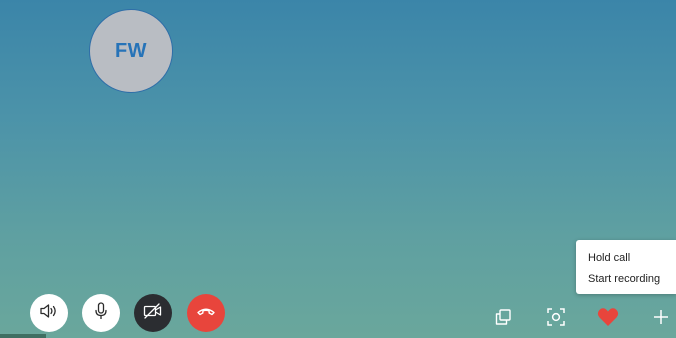 This screenshot has width=676, height=338. I want to click on video-off-icon, so click(153, 313).